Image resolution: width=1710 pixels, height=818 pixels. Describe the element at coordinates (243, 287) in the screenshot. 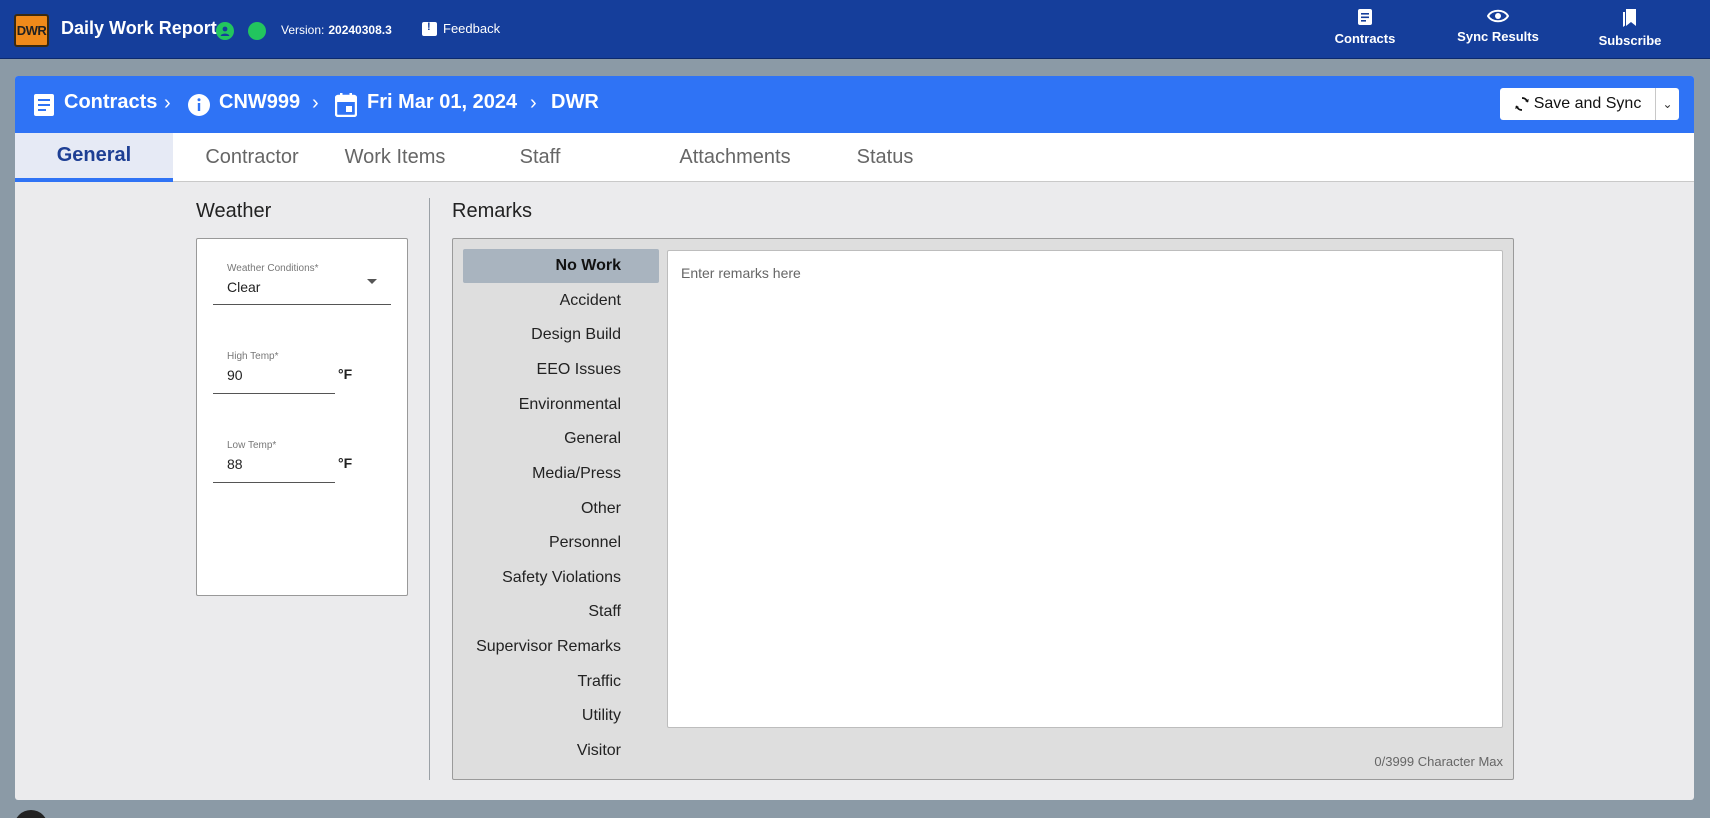

I see `weather-conditions-select: Clear` at that location.